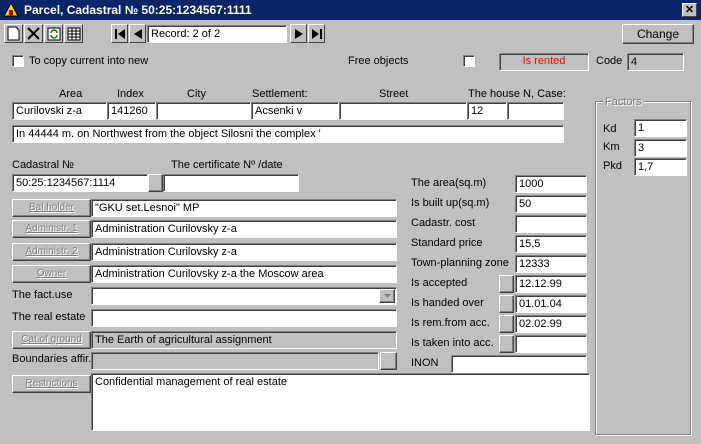  I want to click on administr-2-field: Administration Curilovsky z-a, so click(244, 252).